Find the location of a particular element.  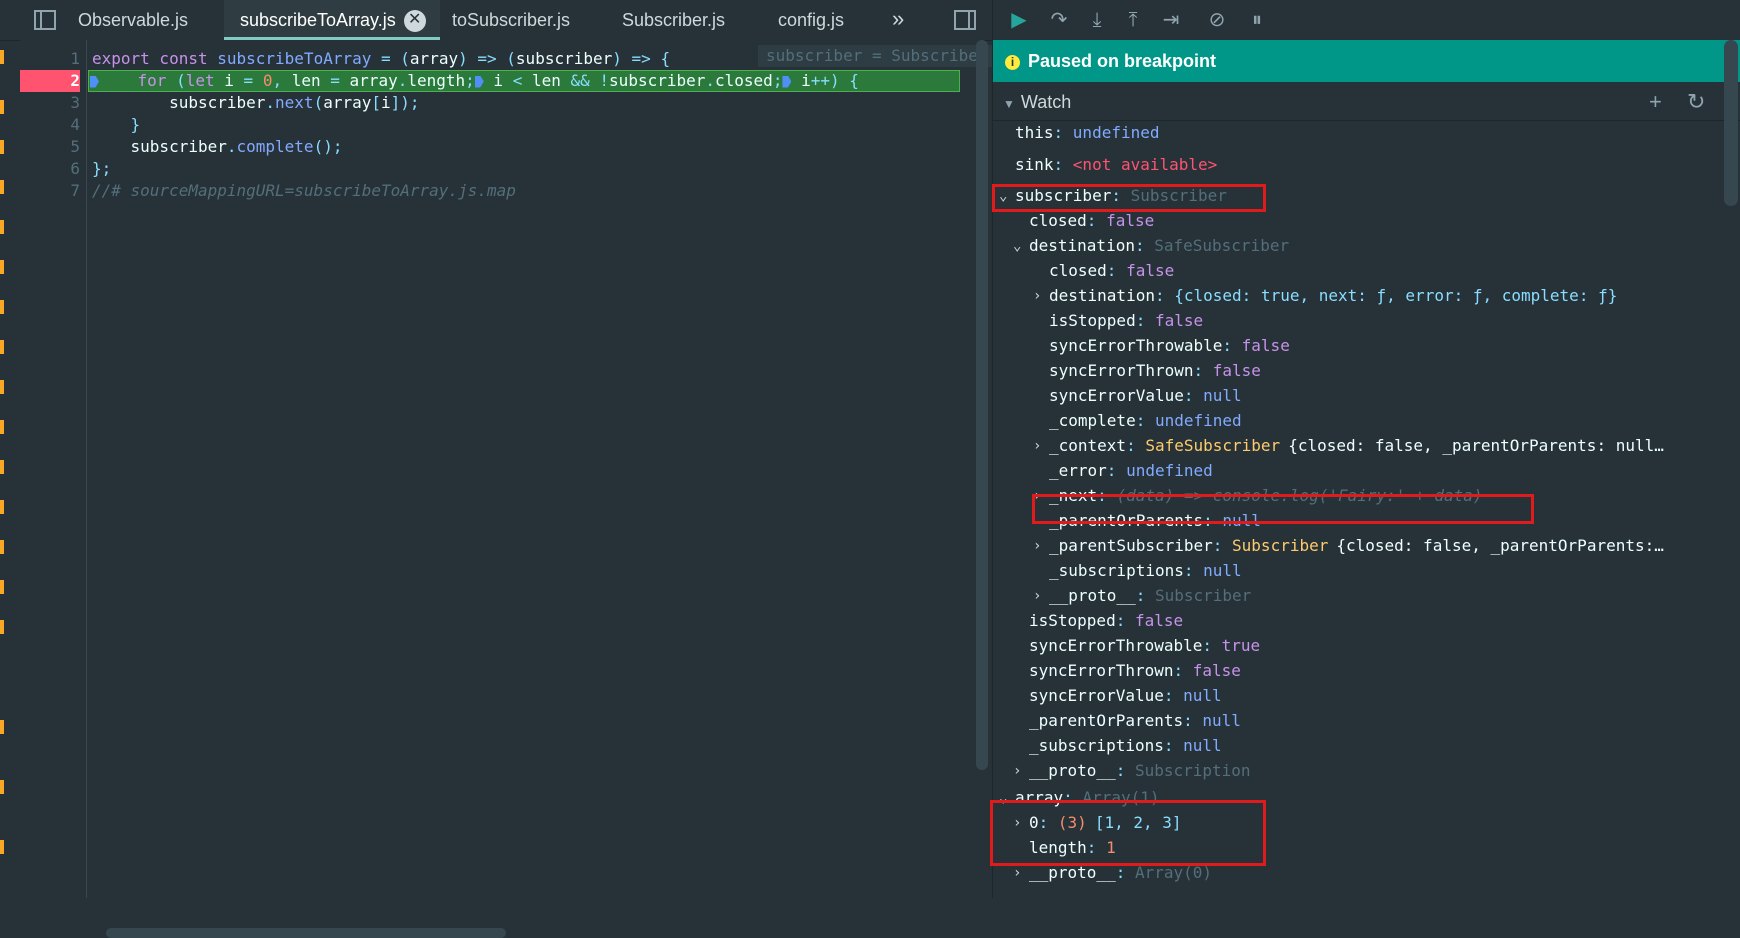

add-watch-icon: + is located at coordinates (1655, 102).